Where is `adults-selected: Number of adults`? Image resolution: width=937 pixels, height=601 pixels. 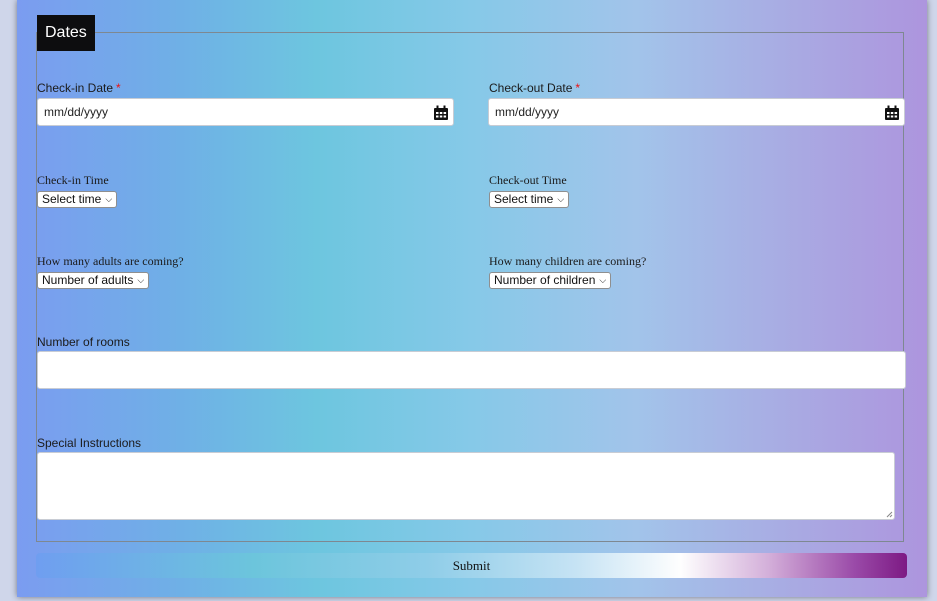 adults-selected: Number of adults is located at coordinates (88, 280).